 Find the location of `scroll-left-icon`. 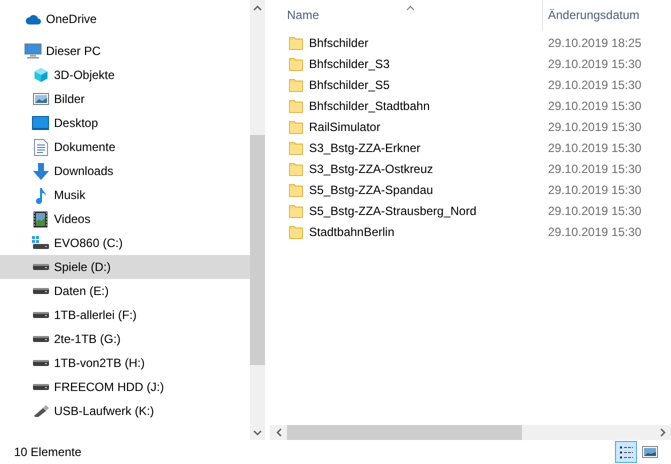

scroll-left-icon is located at coordinates (279, 432).